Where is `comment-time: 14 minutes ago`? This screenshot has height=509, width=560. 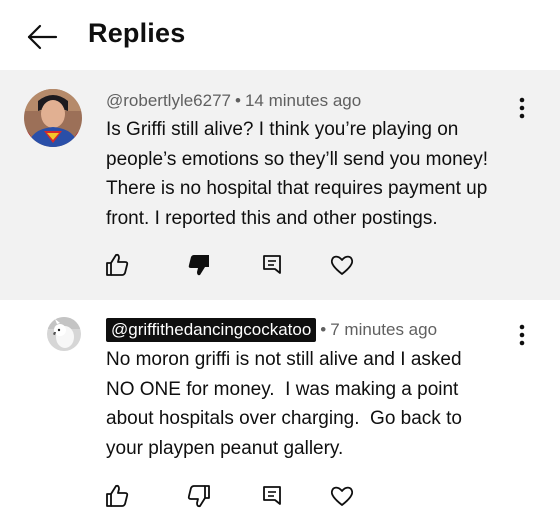 comment-time: 14 minutes ago is located at coordinates (303, 100).